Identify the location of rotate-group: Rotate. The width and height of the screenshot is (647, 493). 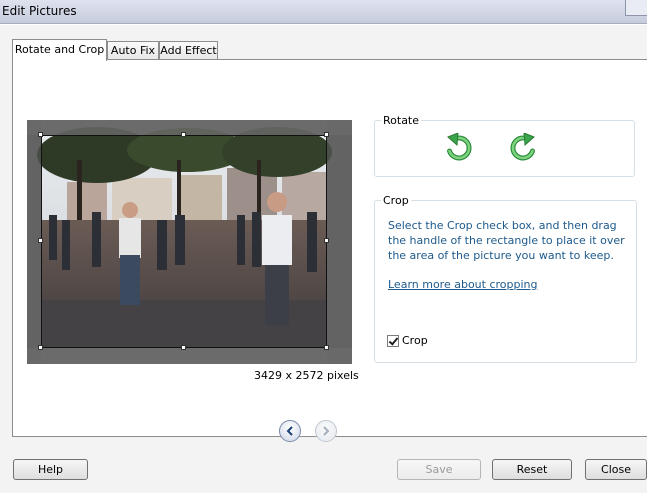
(504, 145).